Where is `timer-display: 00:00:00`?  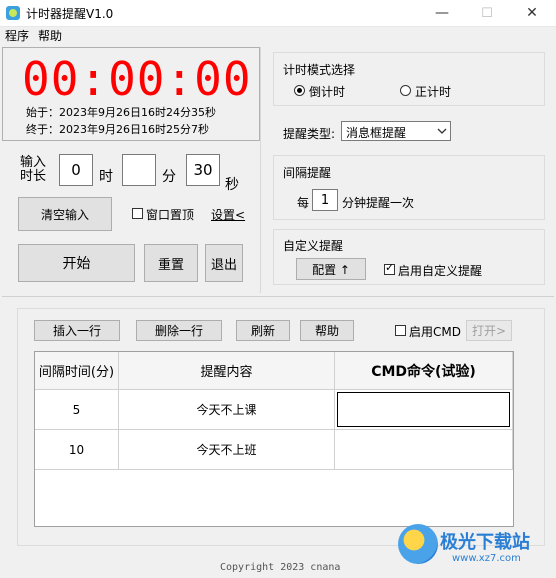 timer-display: 00:00:00 is located at coordinates (137, 79).